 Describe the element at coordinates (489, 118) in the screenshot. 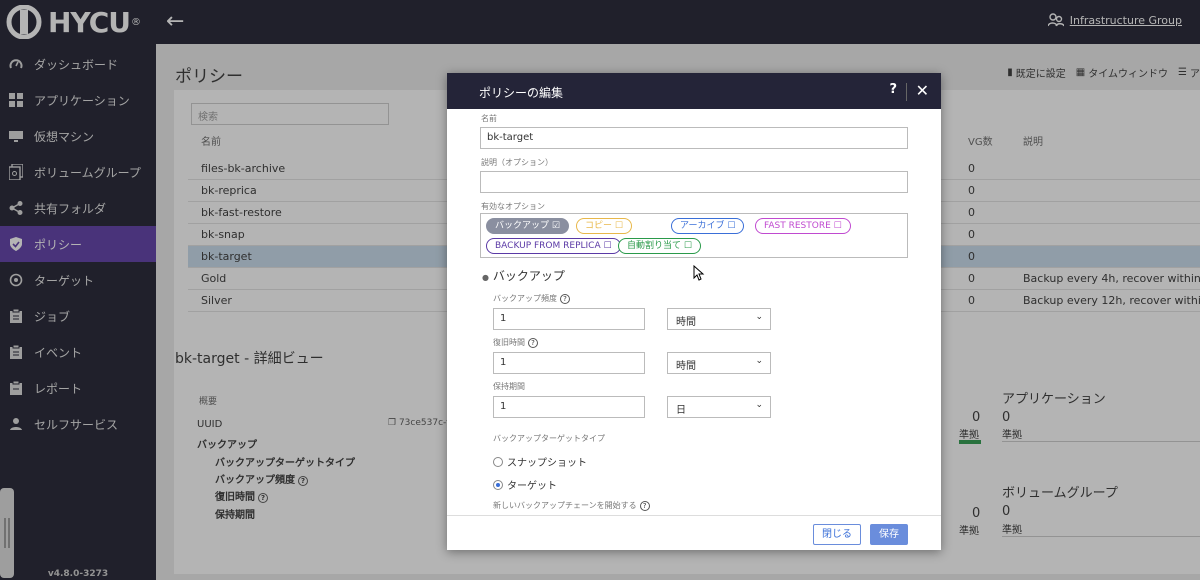

I see `name-label: 名前` at that location.